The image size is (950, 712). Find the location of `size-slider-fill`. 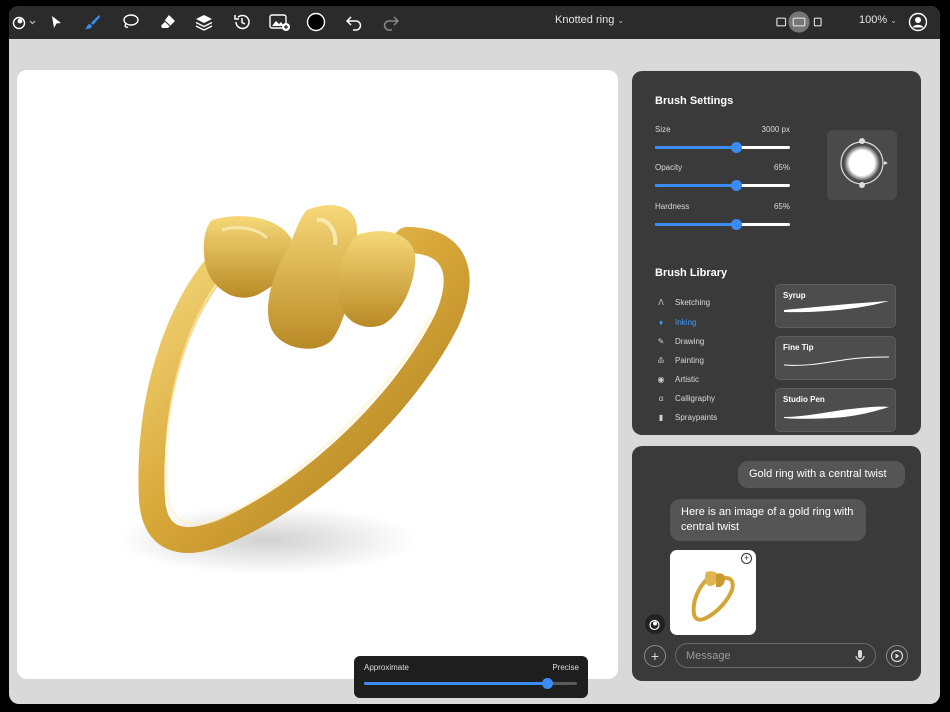

size-slider-fill is located at coordinates (695, 147).